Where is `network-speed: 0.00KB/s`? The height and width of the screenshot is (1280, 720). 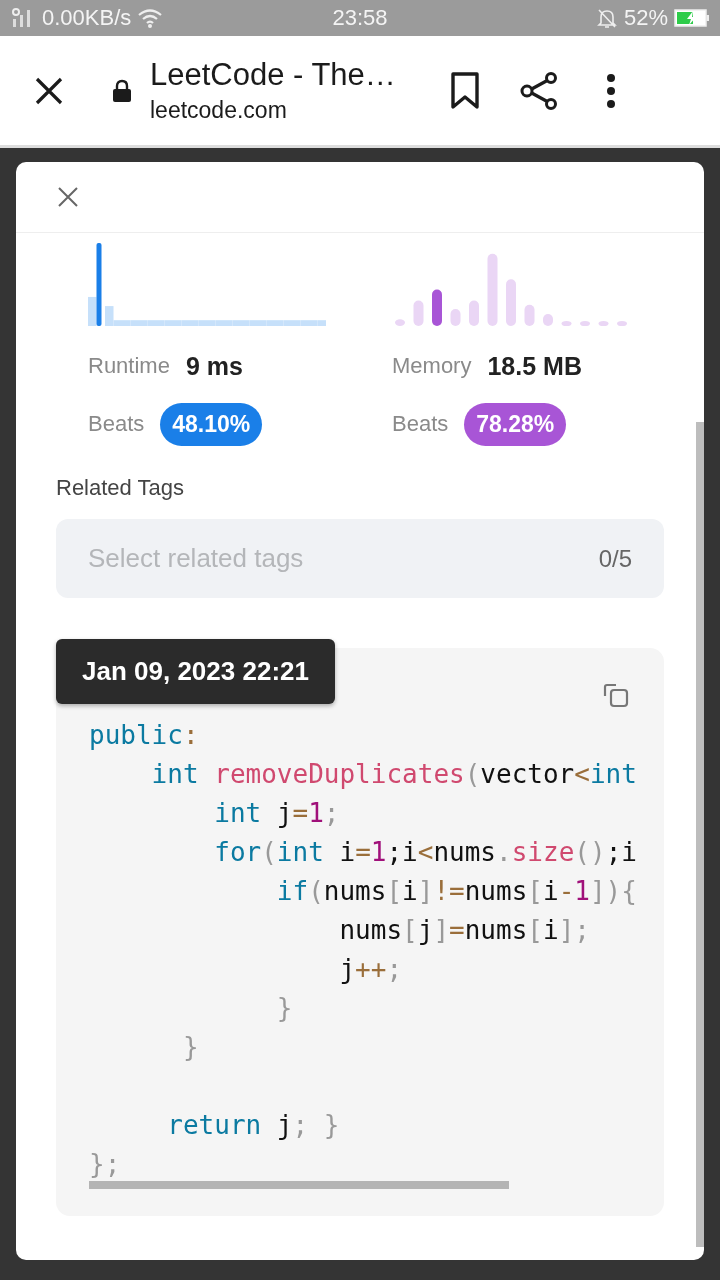
network-speed: 0.00KB/s is located at coordinates (87, 18).